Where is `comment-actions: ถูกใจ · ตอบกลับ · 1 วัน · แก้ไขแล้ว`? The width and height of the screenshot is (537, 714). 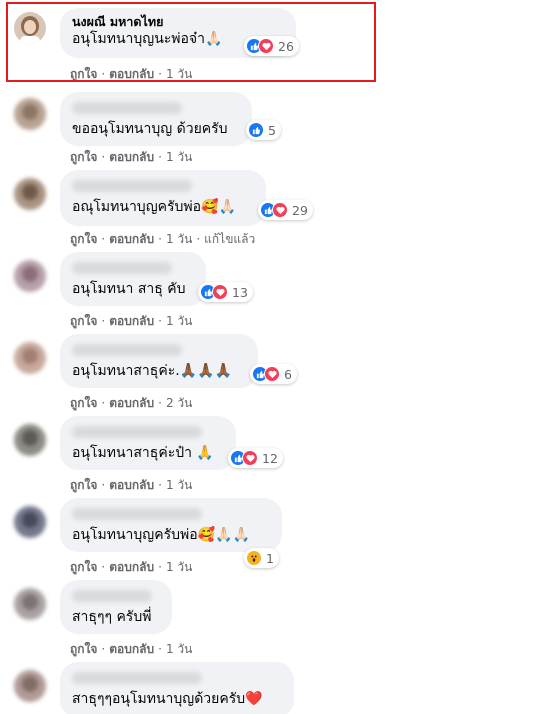 comment-actions: ถูกใจ · ตอบกลับ · 1 วัน · แก้ไขแล้ว is located at coordinates (162, 239).